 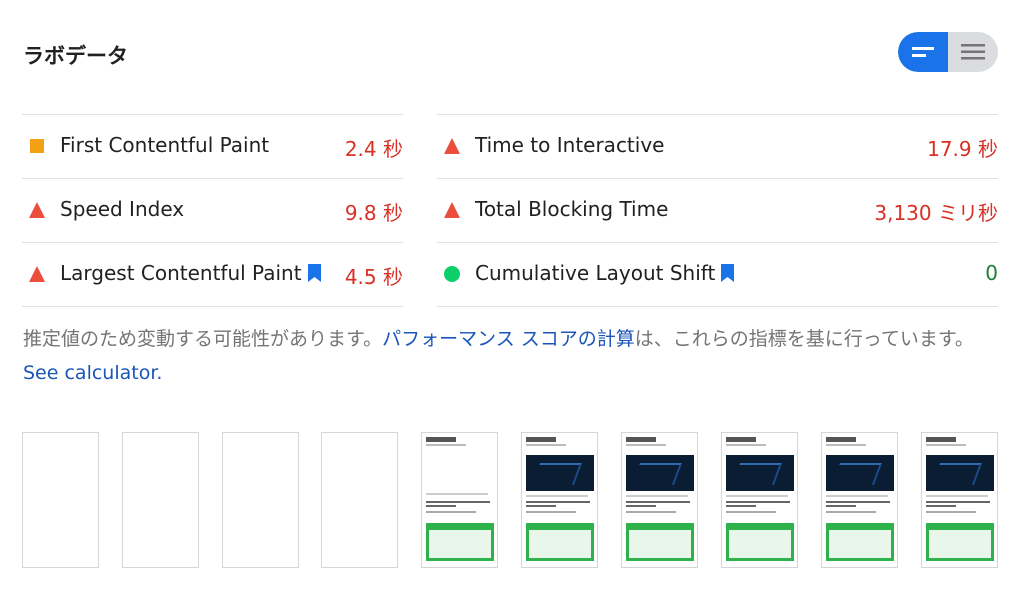 I want to click on metric-value: 2.4 秒, so click(x=373, y=149).